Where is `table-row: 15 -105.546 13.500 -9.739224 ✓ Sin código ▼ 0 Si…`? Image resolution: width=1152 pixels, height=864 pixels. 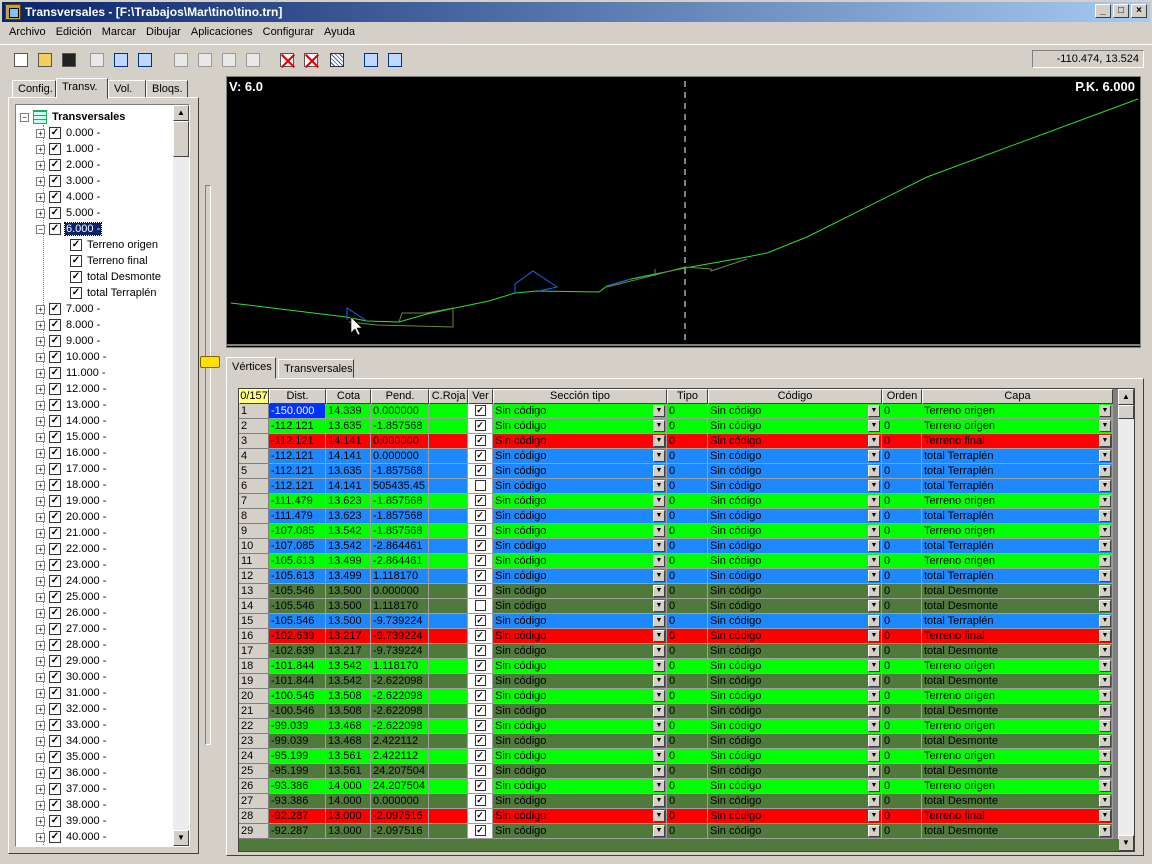 table-row: 15 -105.546 13.500 -9.739224 ✓ Sin código ▼ 0 Si… is located at coordinates (676, 621).